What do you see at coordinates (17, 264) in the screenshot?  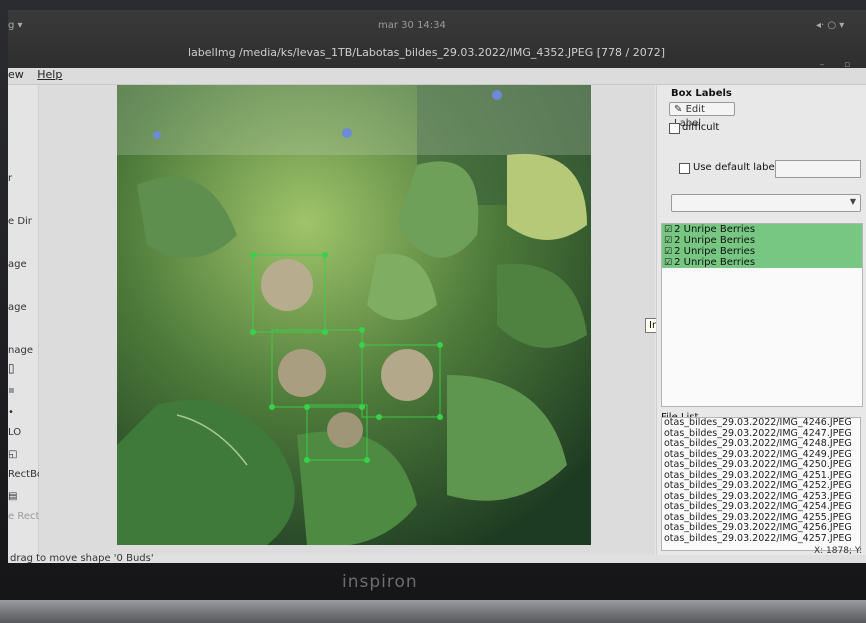 I see `tool-next-image: age` at bounding box center [17, 264].